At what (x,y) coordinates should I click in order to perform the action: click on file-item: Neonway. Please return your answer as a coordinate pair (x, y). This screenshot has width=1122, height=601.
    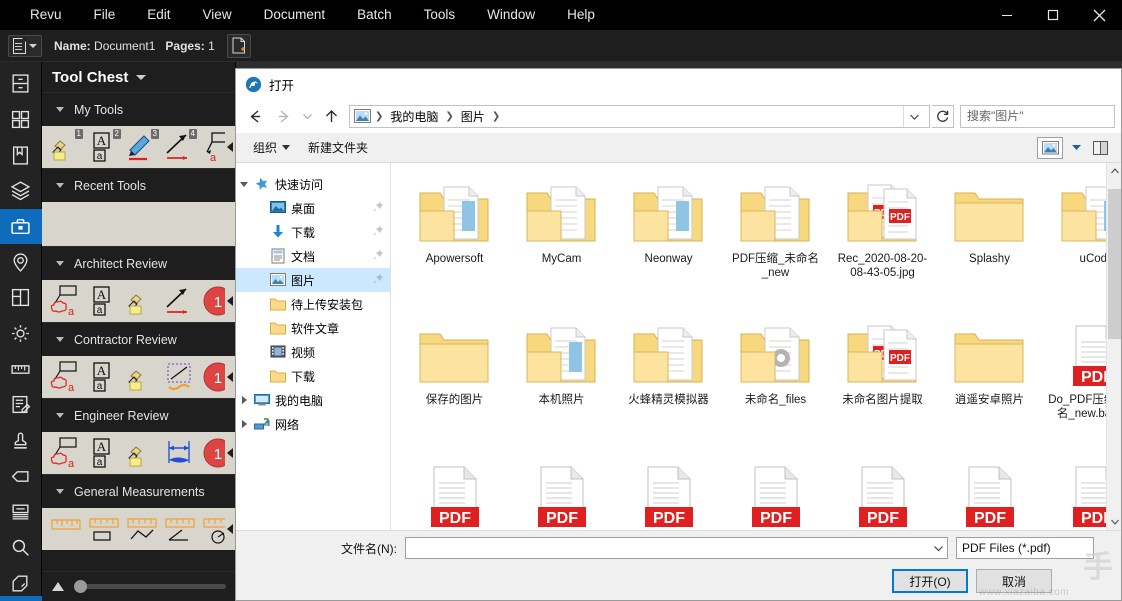
    Looking at the image, I should click on (668, 245).